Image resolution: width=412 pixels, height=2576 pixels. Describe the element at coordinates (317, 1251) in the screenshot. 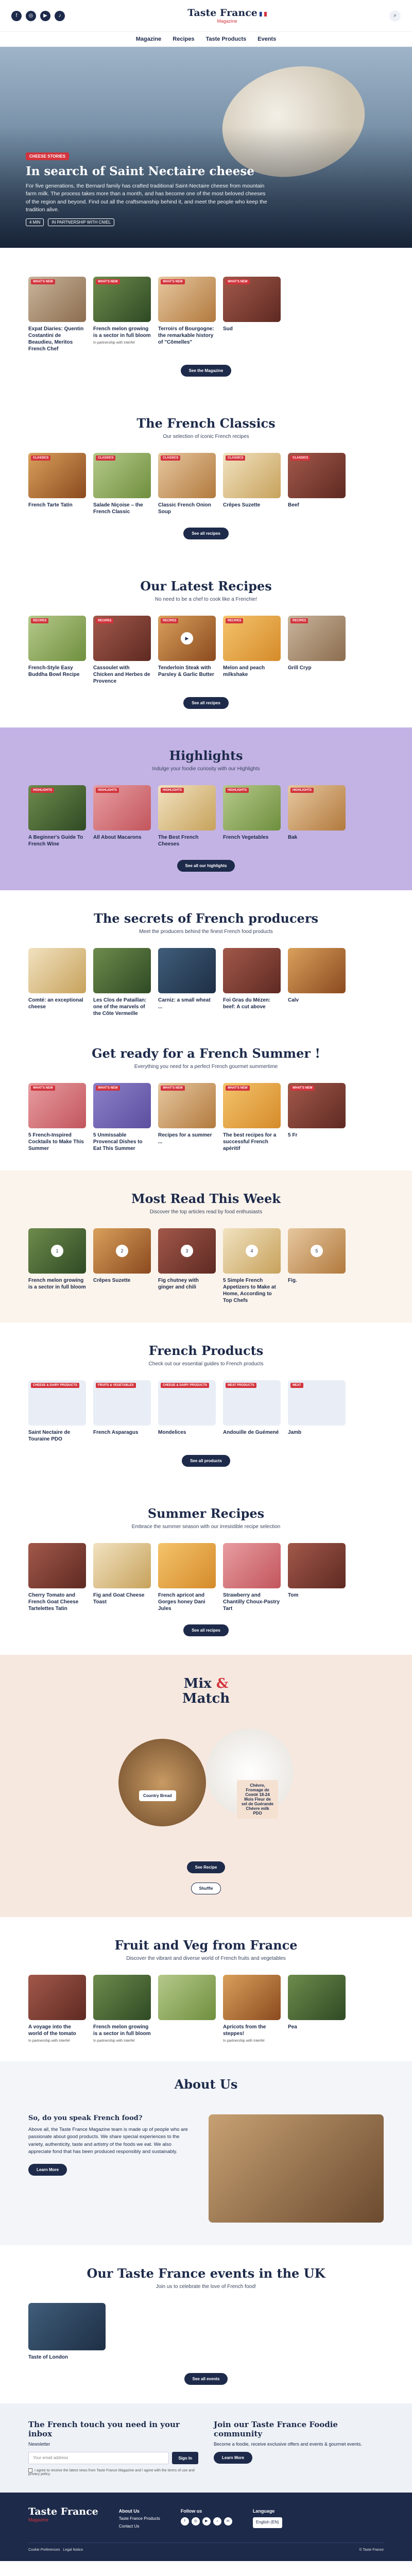

I see `article-thumbnail: 5` at that location.